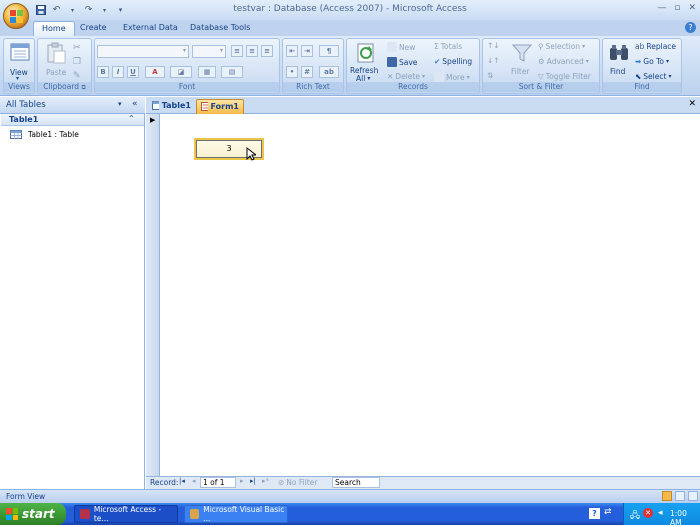  What do you see at coordinates (692, 8) in the screenshot?
I see `close-icon: ✕` at bounding box center [692, 8].